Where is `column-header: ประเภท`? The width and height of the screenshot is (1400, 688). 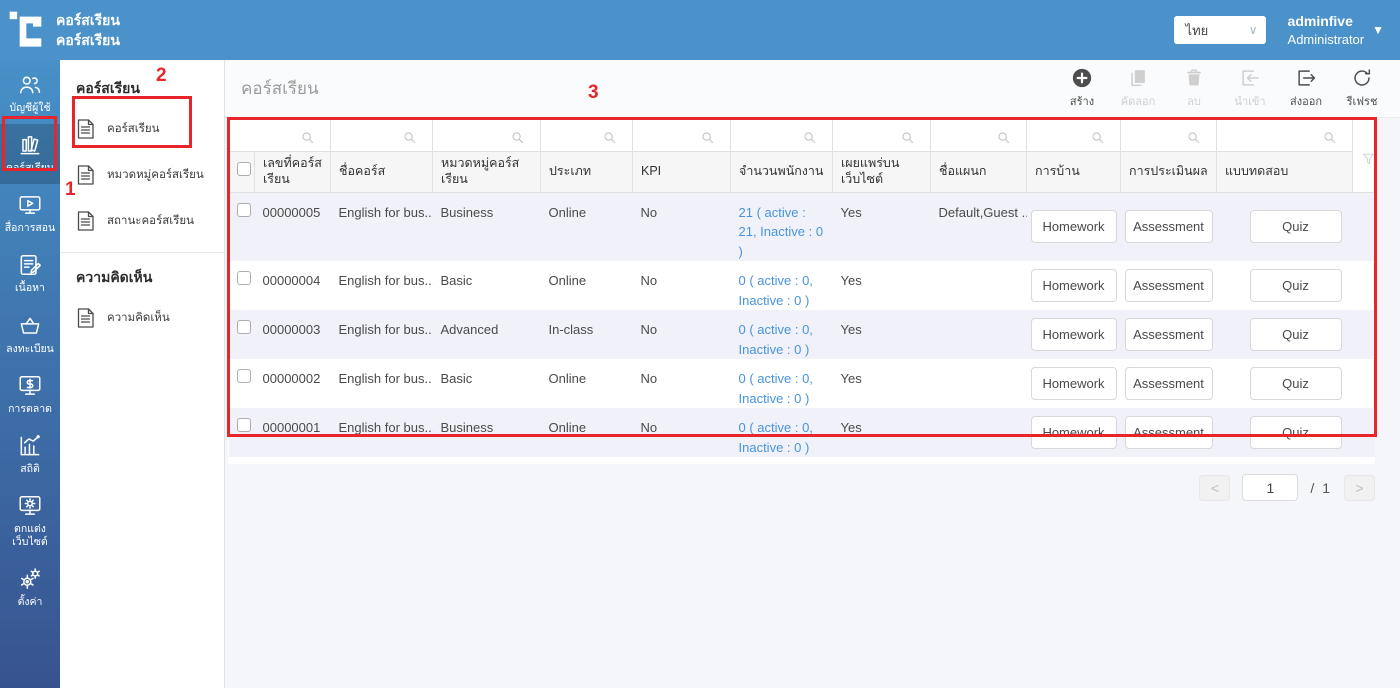
column-header: ประเภท is located at coordinates (586, 171).